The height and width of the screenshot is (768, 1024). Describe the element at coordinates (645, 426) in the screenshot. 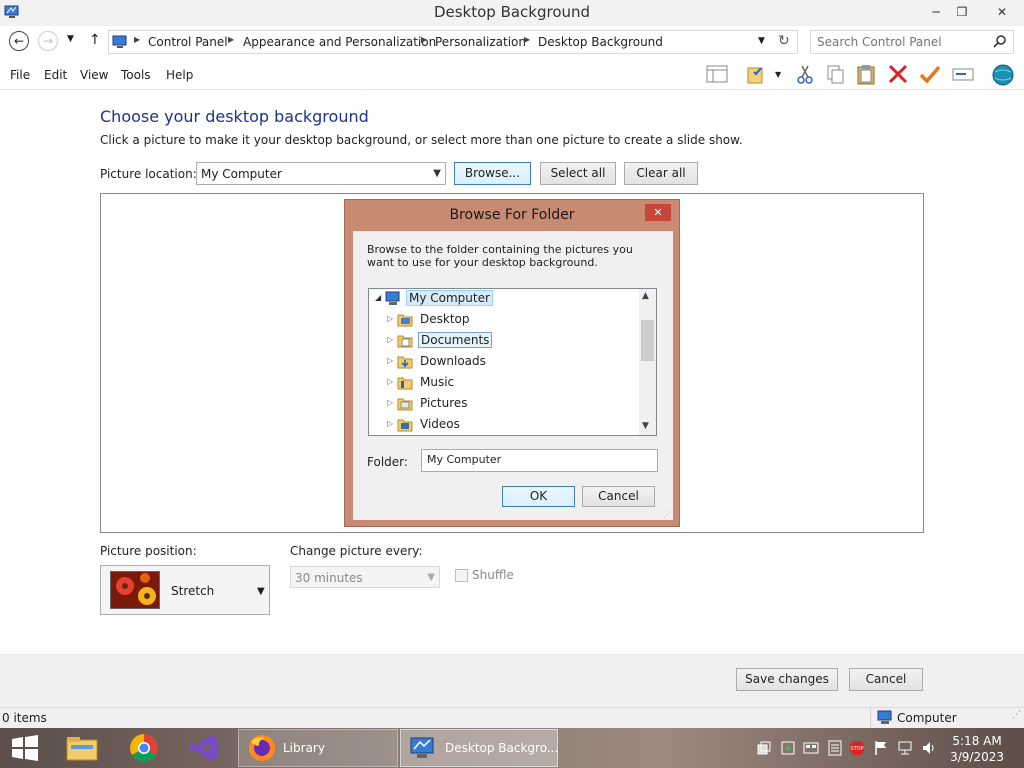

I see `scroll-down-icon: ▼` at that location.